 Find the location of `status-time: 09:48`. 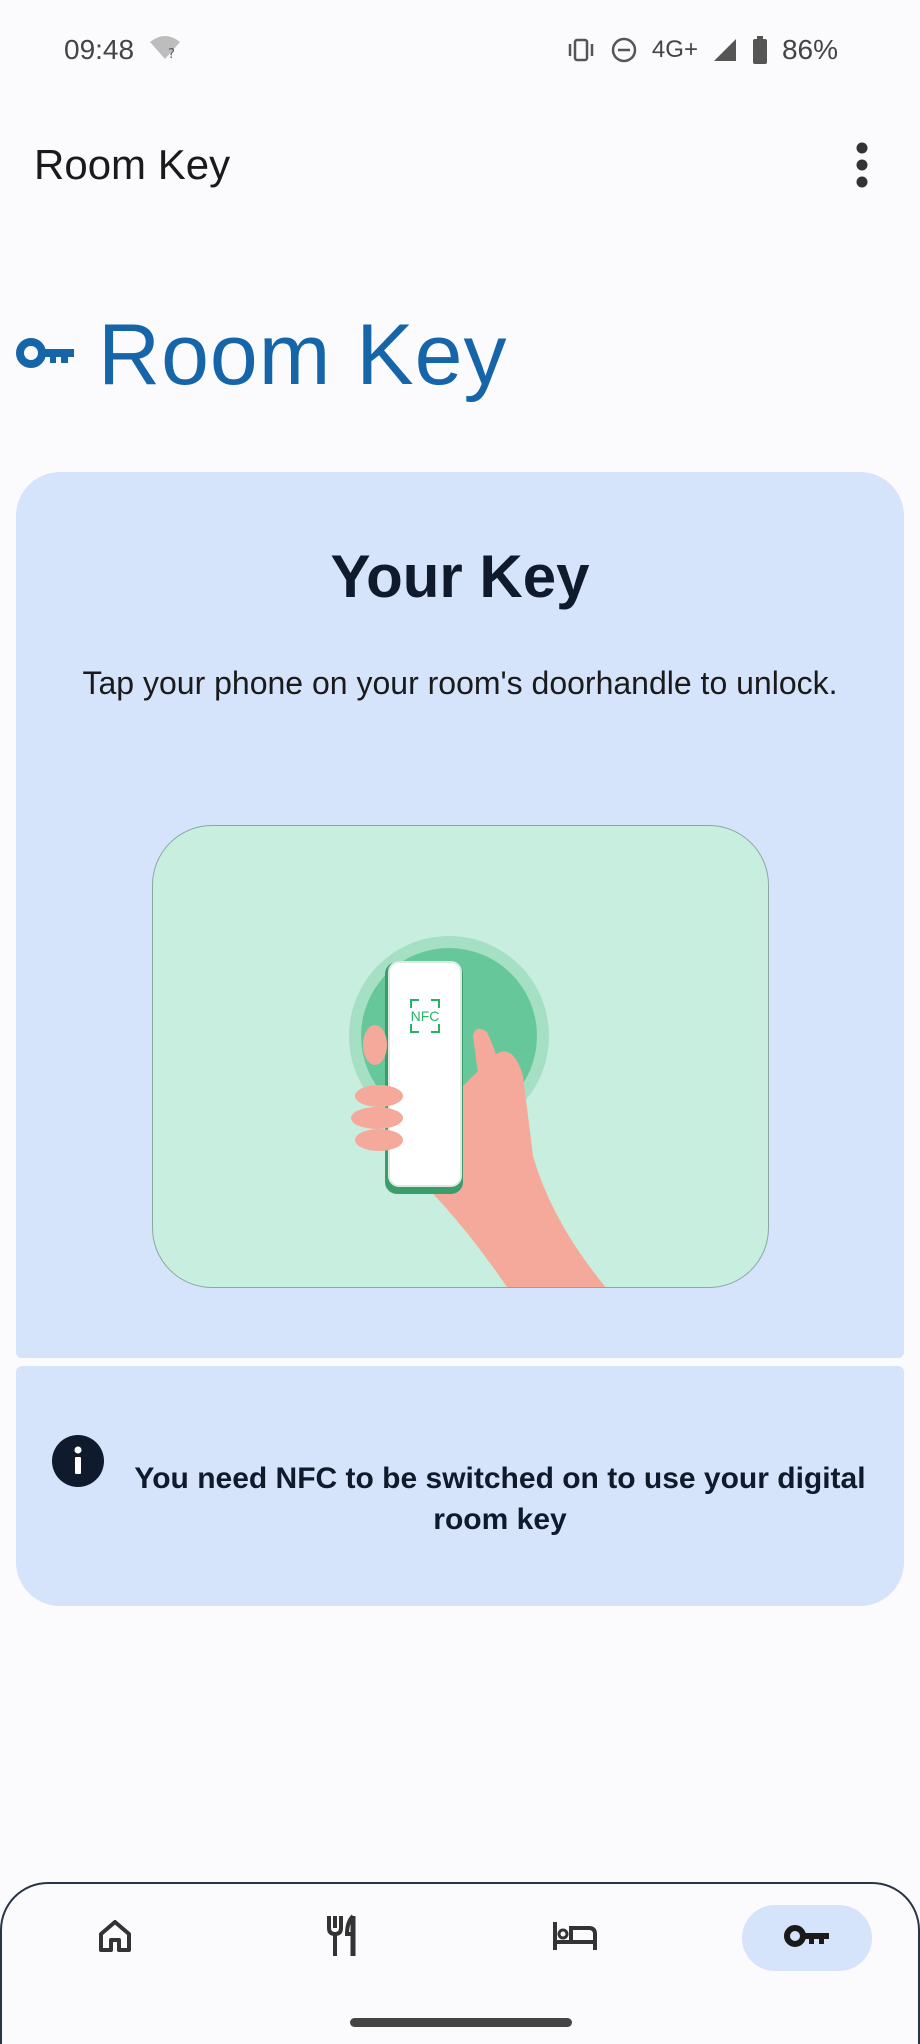

status-time: 09:48 is located at coordinates (99, 49).